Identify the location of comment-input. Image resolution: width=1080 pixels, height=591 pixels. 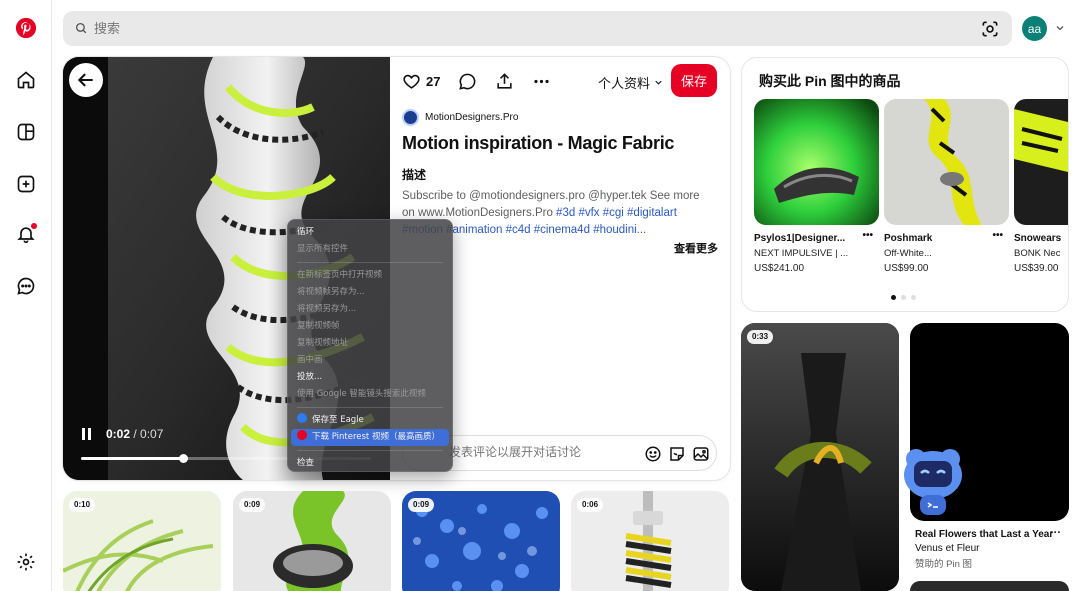
(534, 452).